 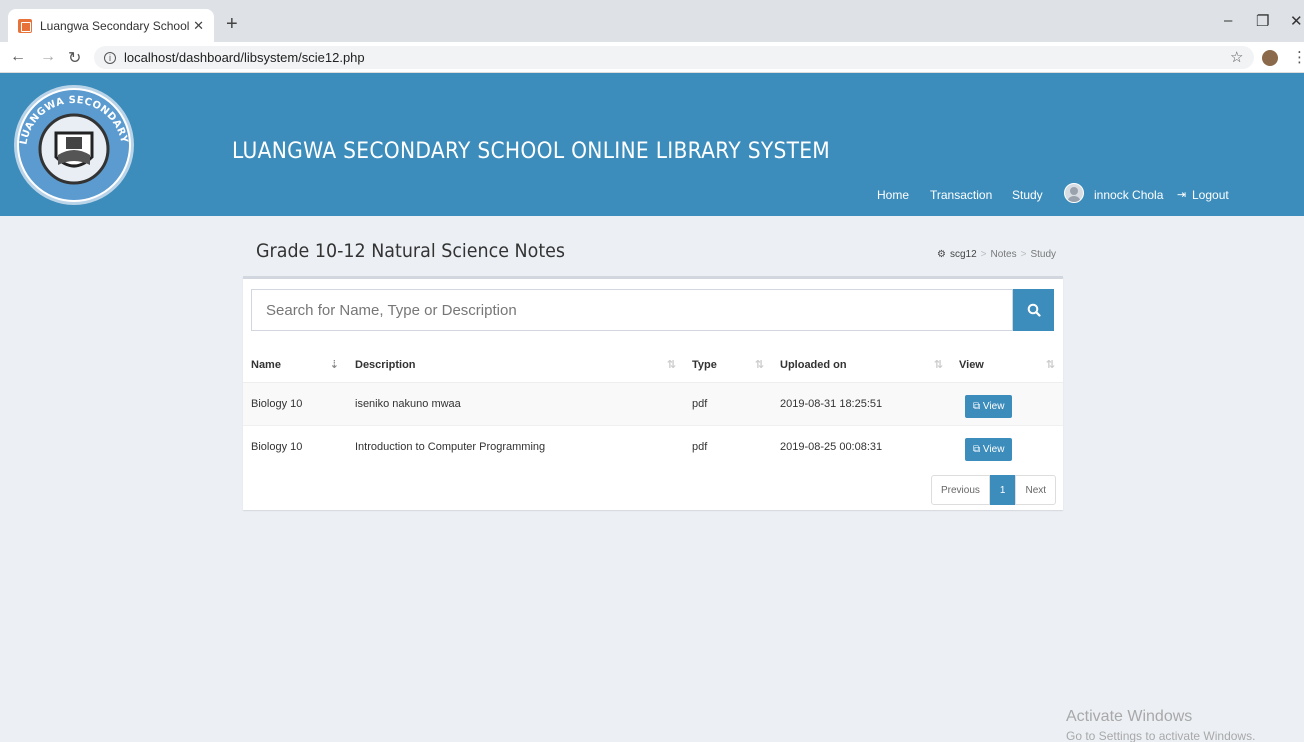 I want to click on breadcrumb: ⚙ scg12 > Notes > Study, so click(x=996, y=254).